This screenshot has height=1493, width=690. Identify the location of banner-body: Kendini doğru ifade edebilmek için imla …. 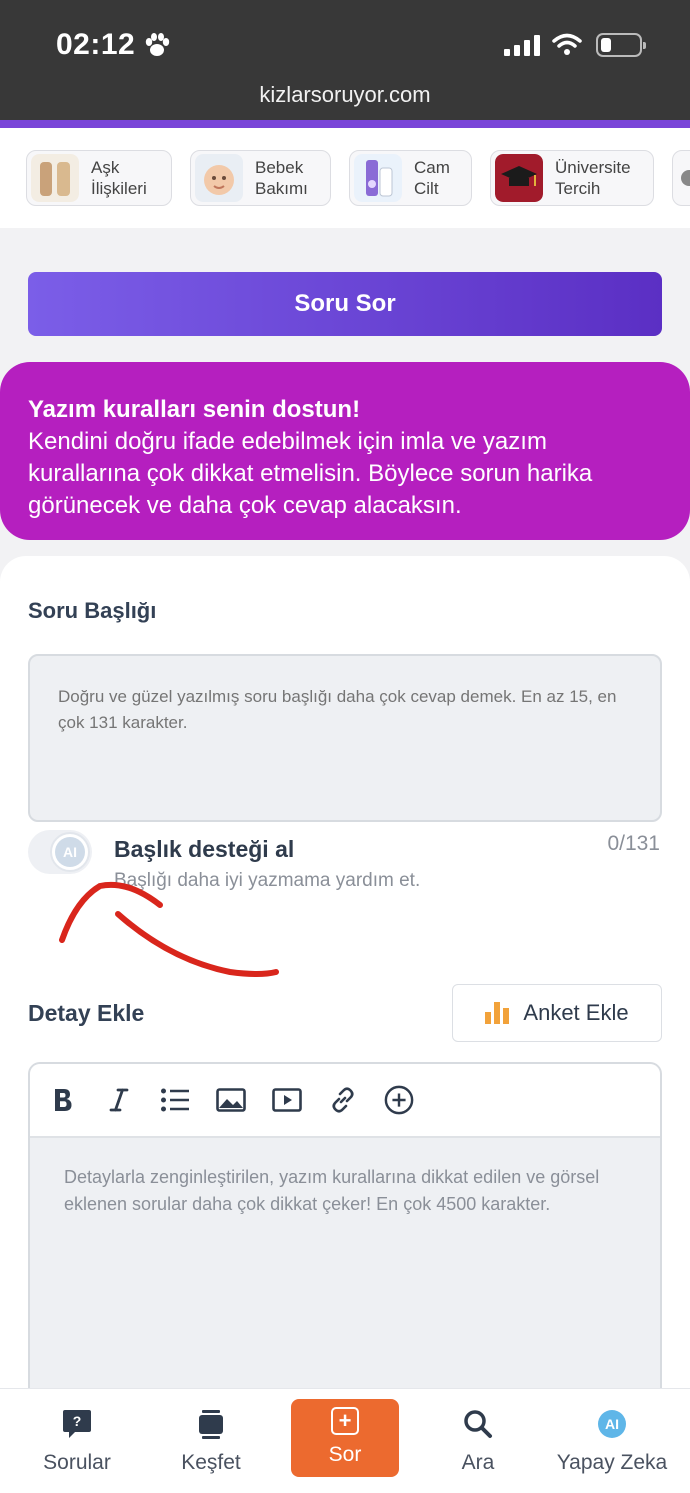
(310, 473).